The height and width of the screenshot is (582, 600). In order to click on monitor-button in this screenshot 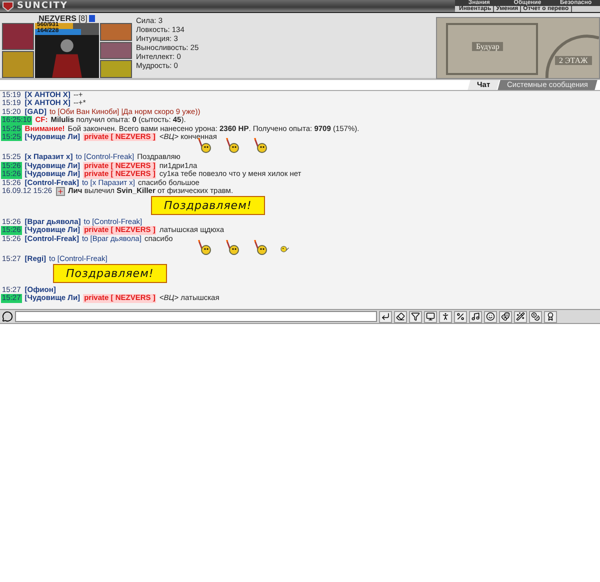, I will do `click(430, 316)`.